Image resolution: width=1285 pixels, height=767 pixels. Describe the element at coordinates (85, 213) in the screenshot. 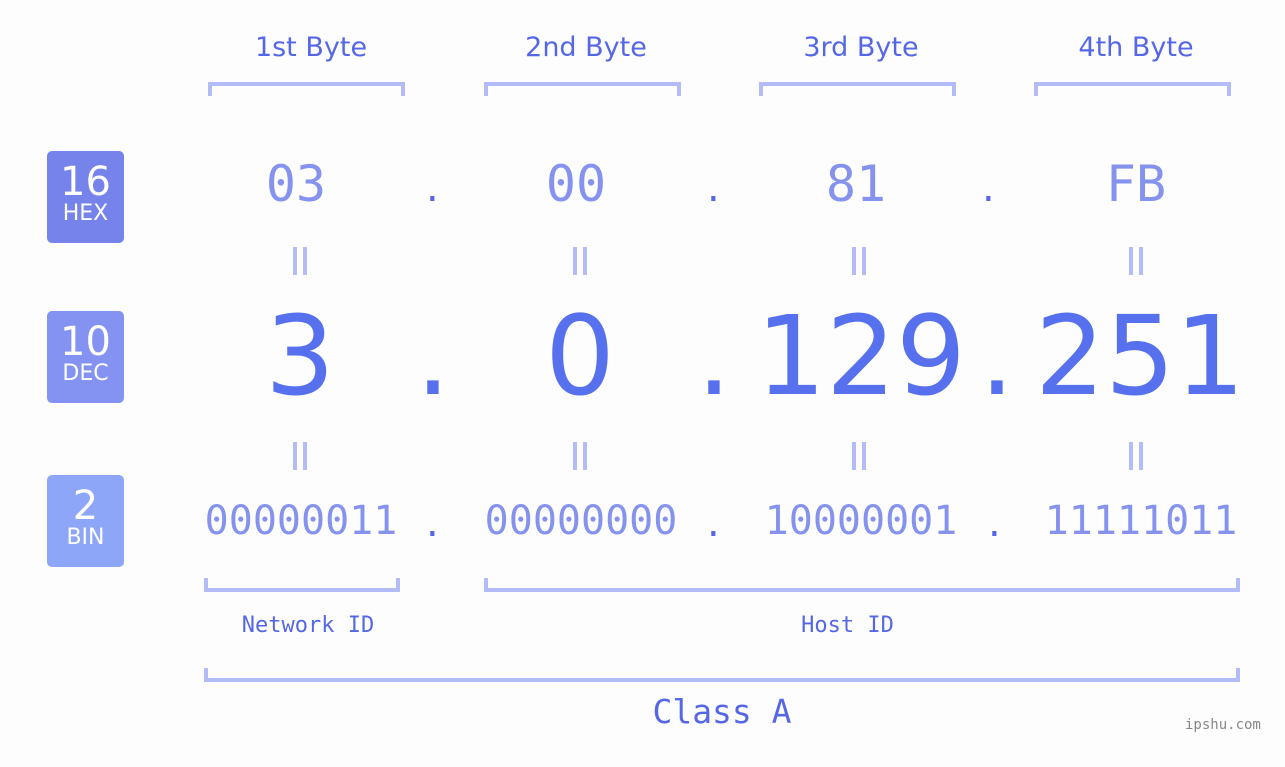

I see `hex-label: HEX` at that location.